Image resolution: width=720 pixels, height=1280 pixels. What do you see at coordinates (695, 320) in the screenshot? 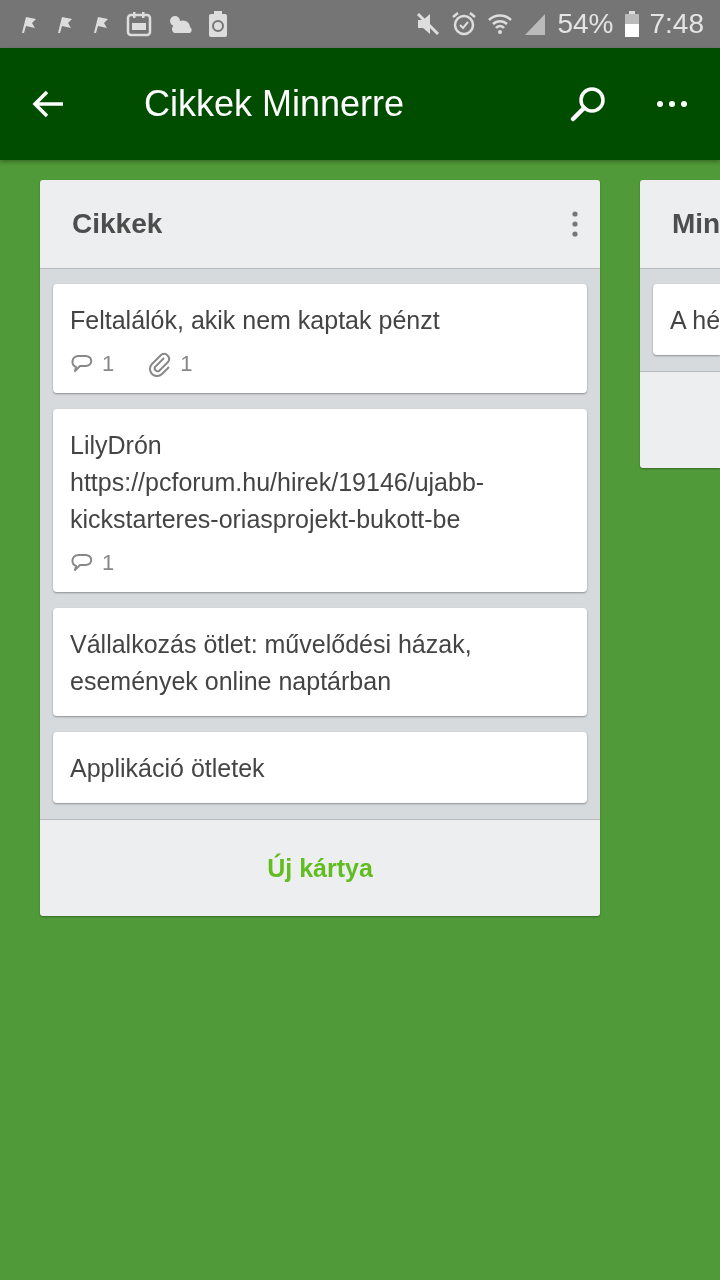
I see `card-title: A hé` at bounding box center [695, 320].